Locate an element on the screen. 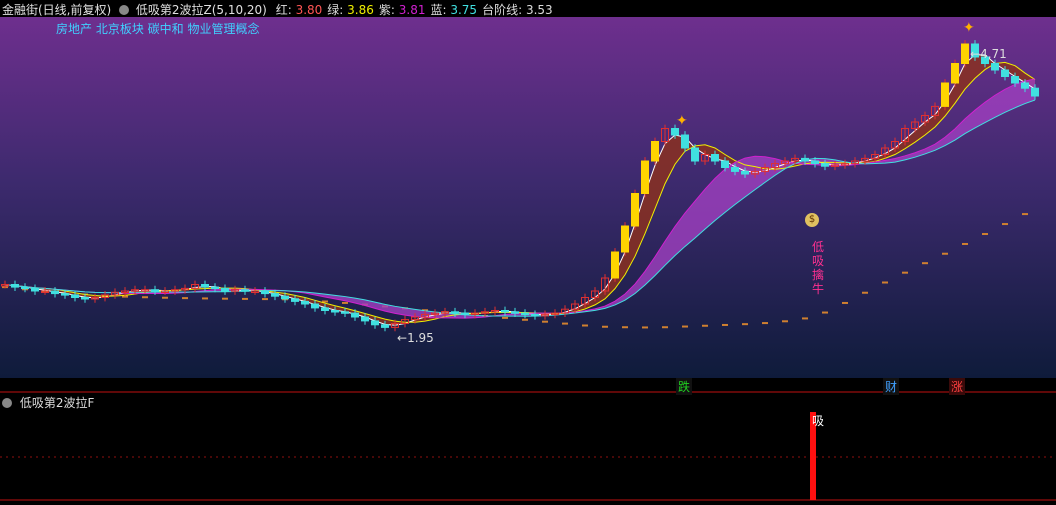 The image size is (1056, 505). collapse-icon is located at coordinates (124, 10).